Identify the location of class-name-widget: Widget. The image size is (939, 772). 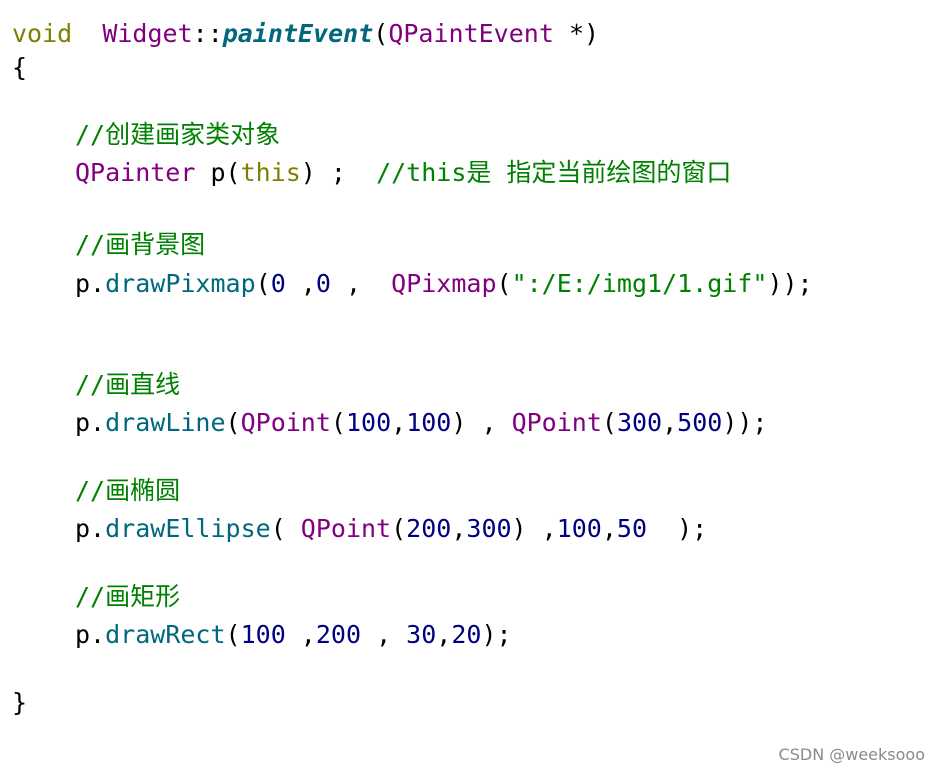
(147, 33).